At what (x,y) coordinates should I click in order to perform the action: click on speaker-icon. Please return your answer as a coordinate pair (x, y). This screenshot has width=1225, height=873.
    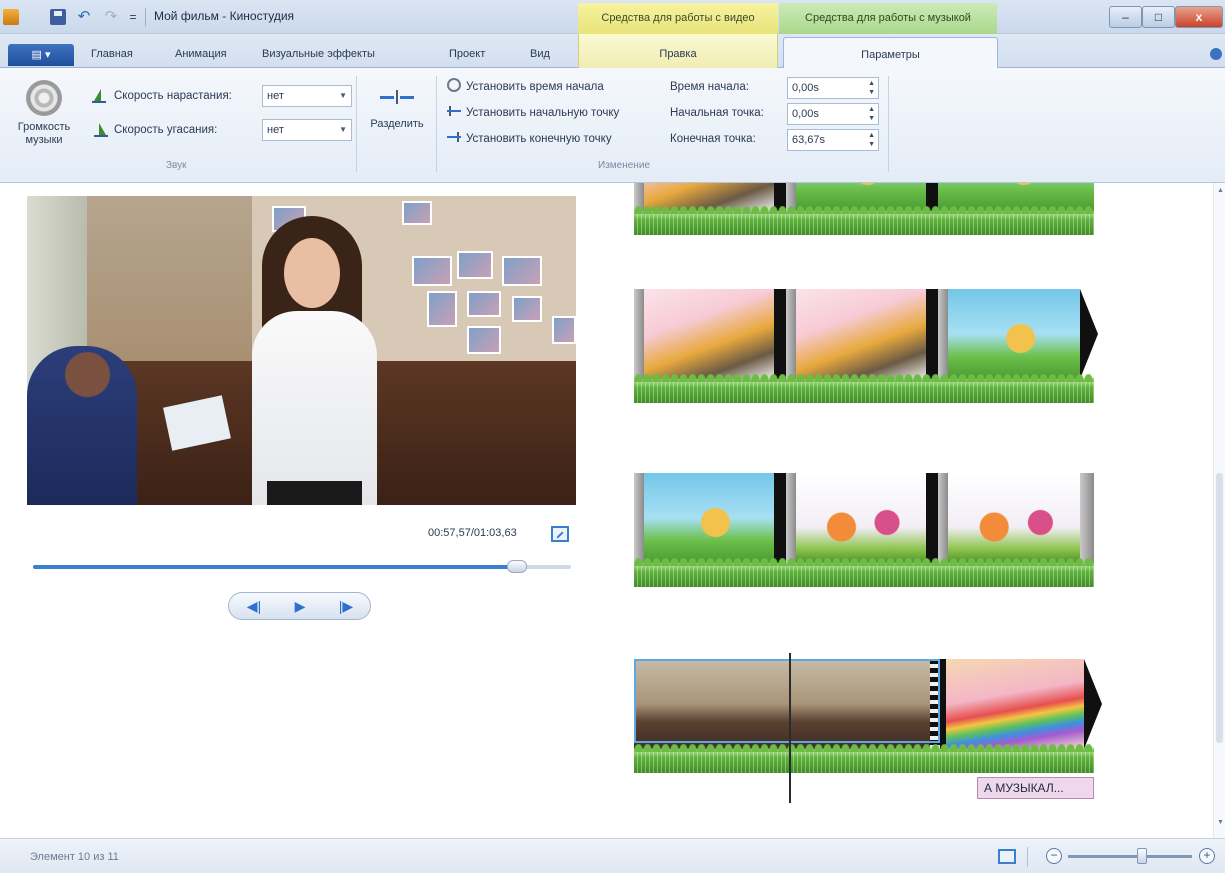
    Looking at the image, I should click on (44, 98).